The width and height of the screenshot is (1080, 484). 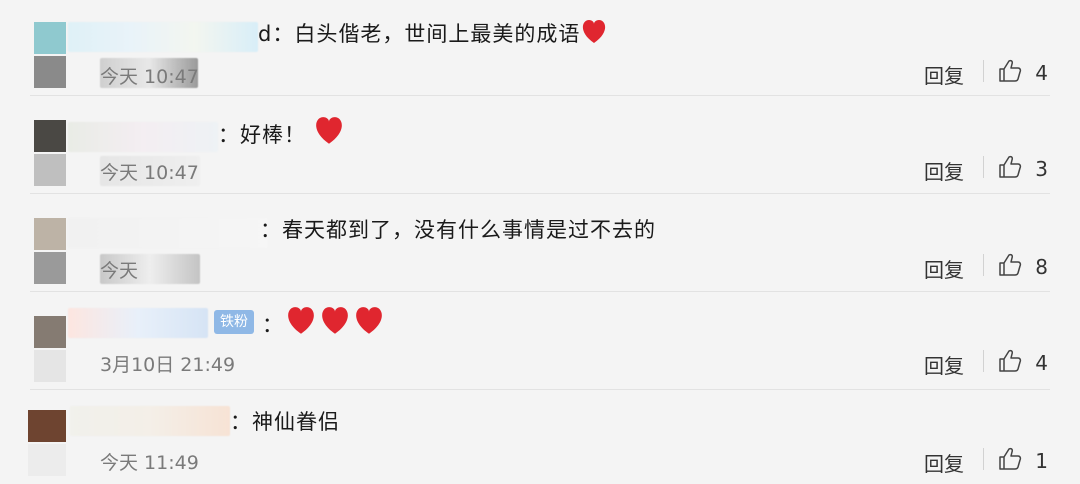 I want to click on user-suffix: d：, so click(x=276, y=34).